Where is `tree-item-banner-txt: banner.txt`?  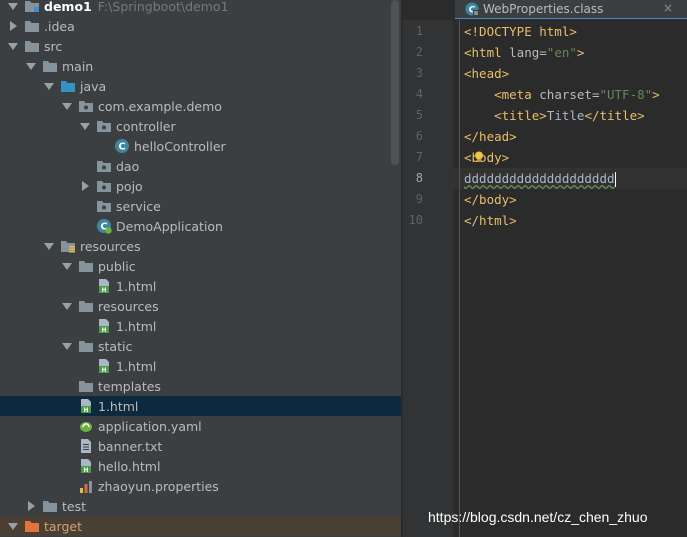 tree-item-banner-txt: banner.txt is located at coordinates (200, 446).